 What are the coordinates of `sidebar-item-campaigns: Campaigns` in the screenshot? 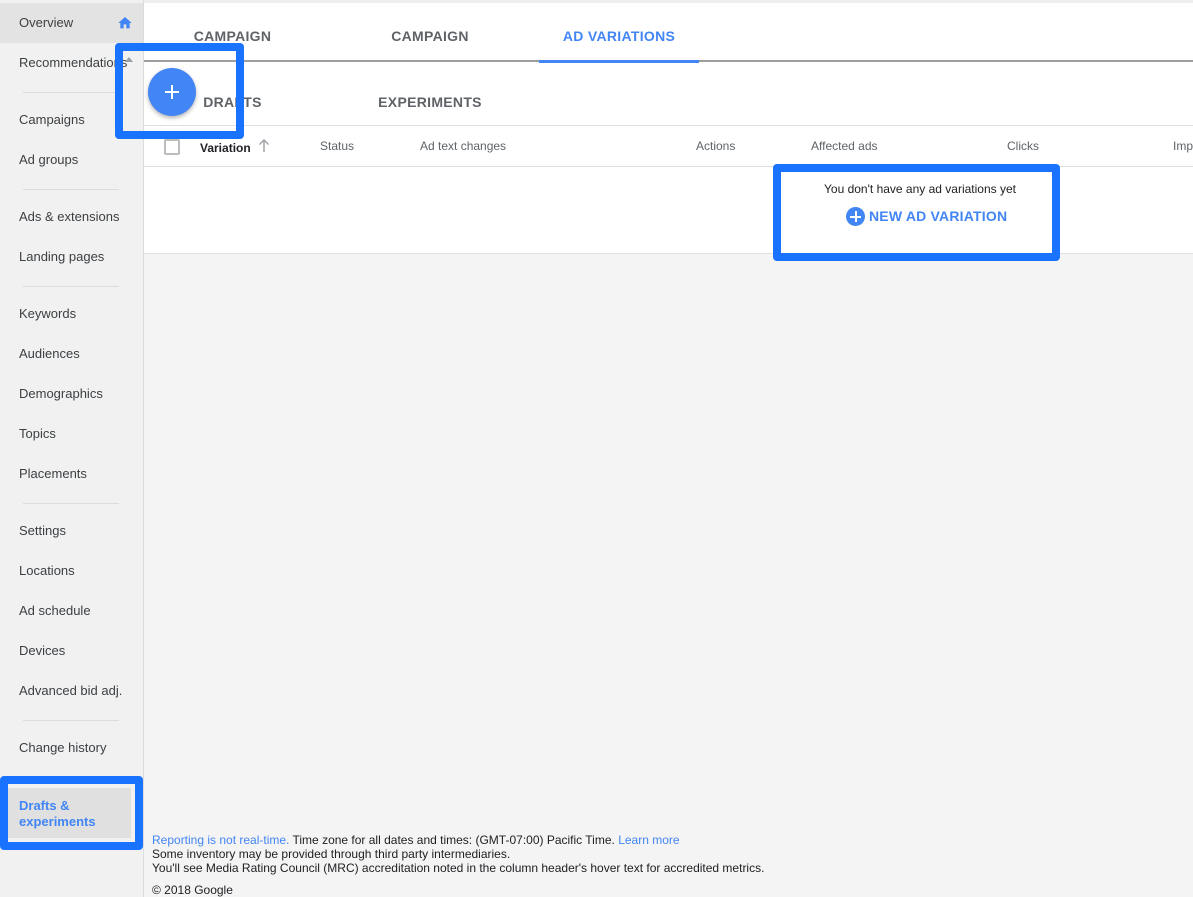 It's located at (71, 120).